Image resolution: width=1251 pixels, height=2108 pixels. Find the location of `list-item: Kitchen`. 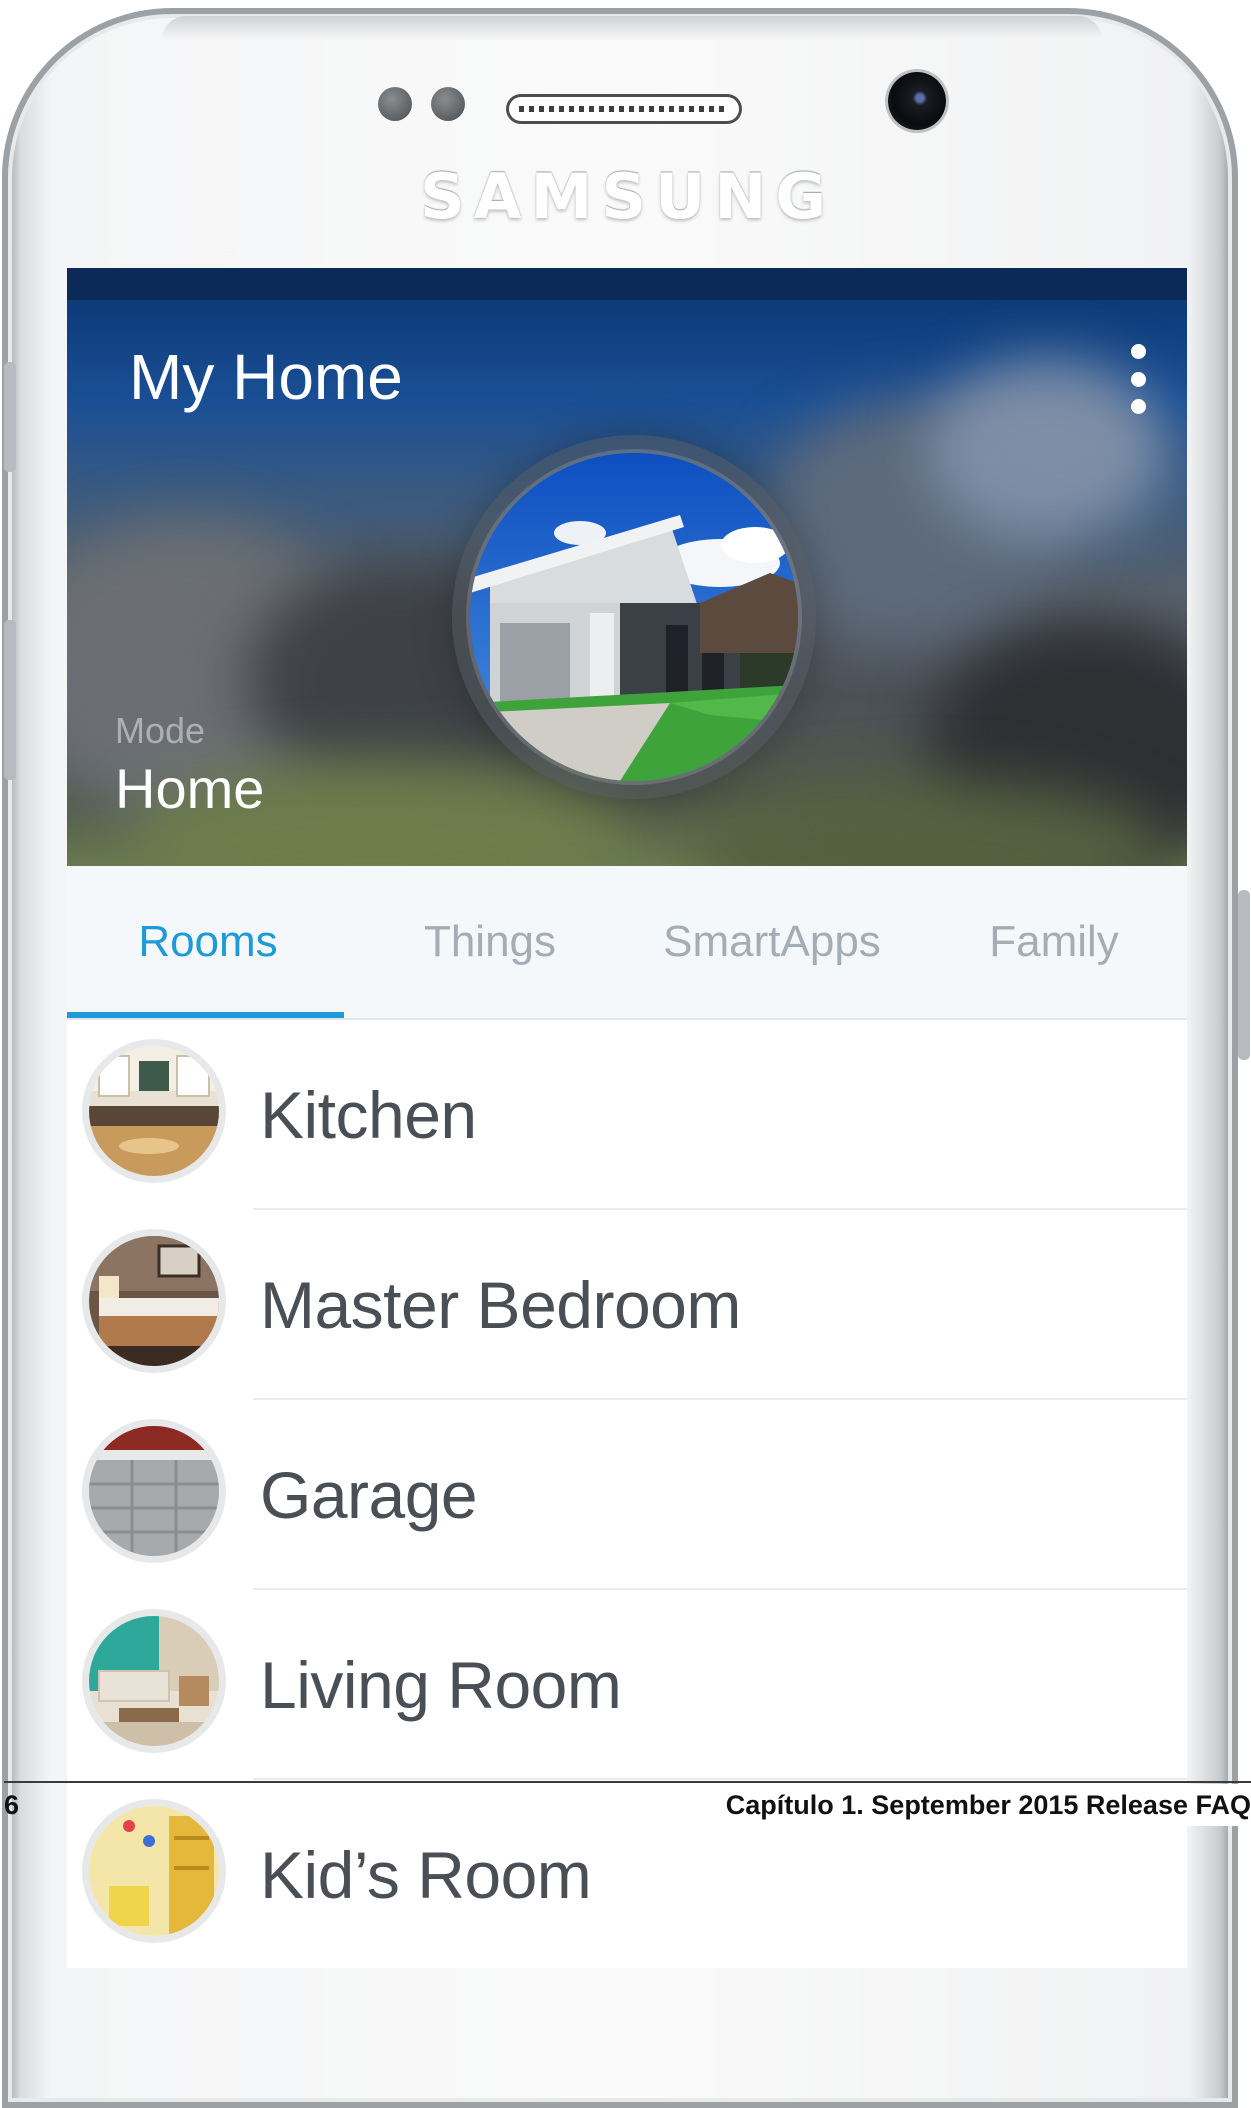

list-item: Kitchen is located at coordinates (627, 1115).